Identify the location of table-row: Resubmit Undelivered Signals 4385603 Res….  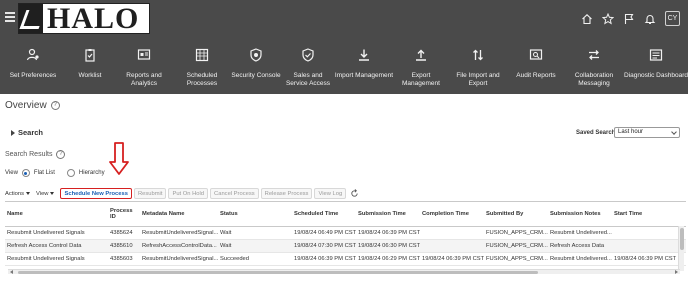
(345, 259).